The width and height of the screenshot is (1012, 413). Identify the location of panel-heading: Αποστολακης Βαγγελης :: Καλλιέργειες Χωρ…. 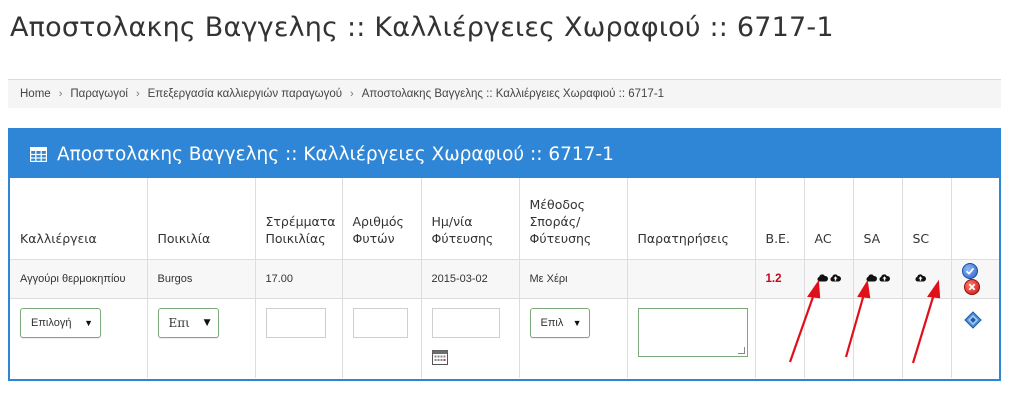
(504, 154).